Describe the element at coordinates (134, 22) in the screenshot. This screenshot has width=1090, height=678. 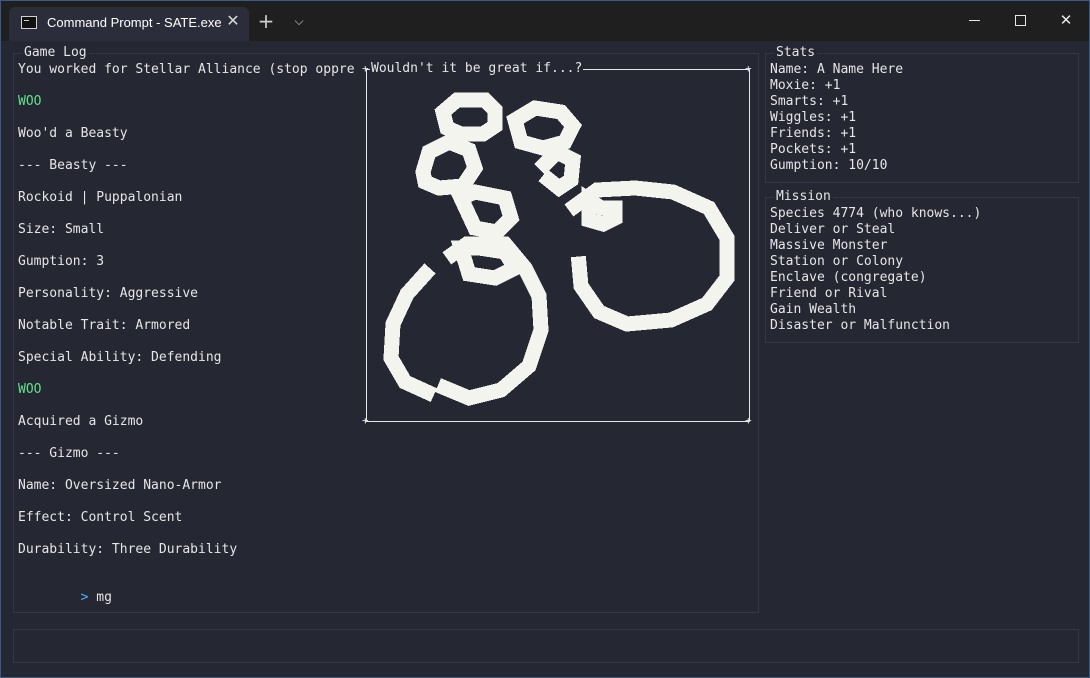
I see `tab-title: Command Prompt - SATE.exe` at that location.